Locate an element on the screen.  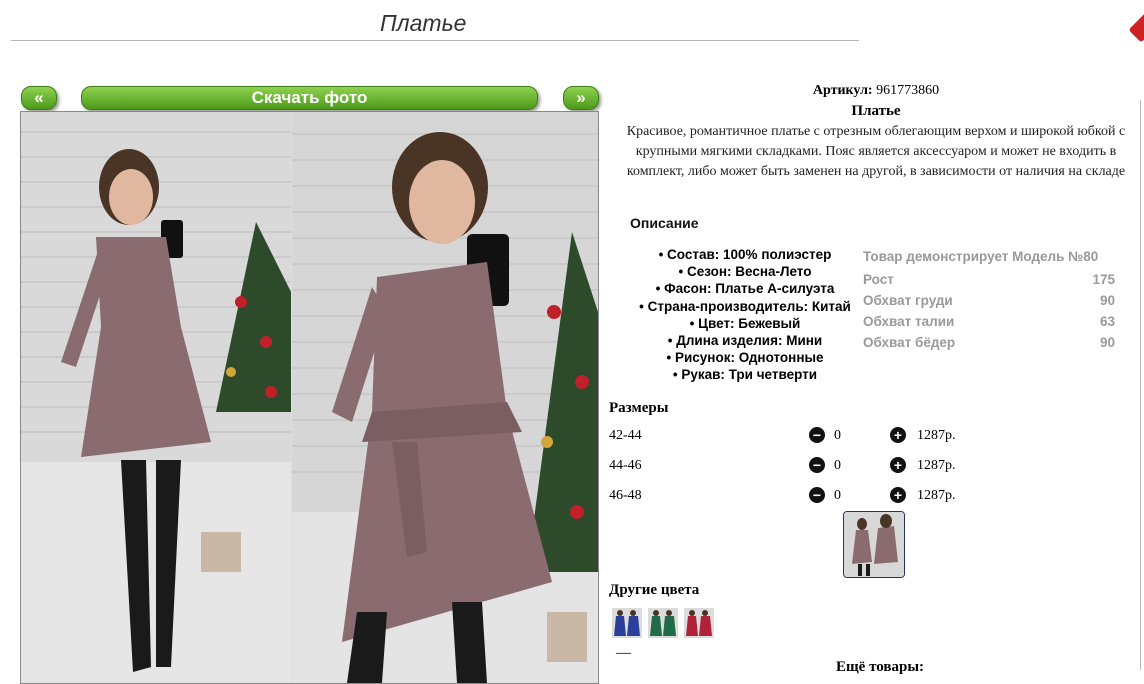
model-row-label: Рост is located at coordinates (878, 279).